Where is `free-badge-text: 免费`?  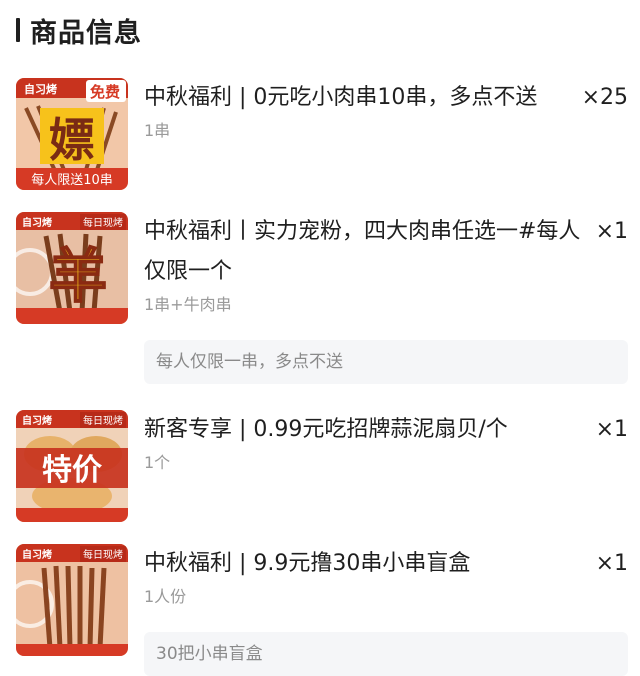
free-badge-text: 免费 is located at coordinates (105, 92).